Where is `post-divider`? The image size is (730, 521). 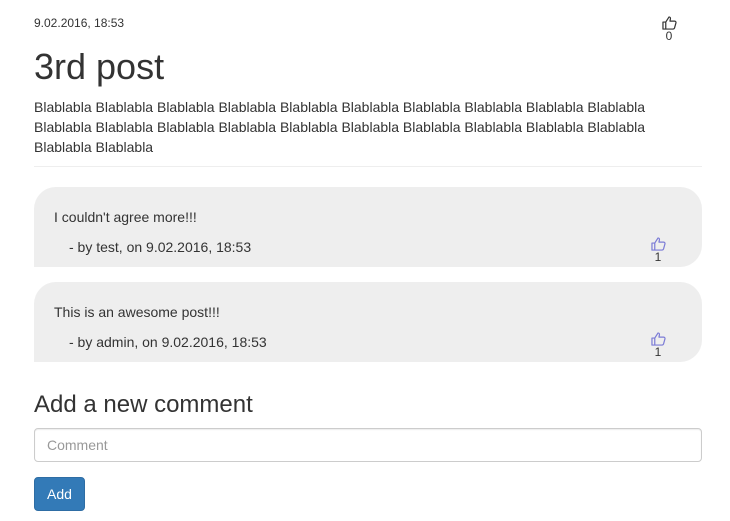 post-divider is located at coordinates (368, 166).